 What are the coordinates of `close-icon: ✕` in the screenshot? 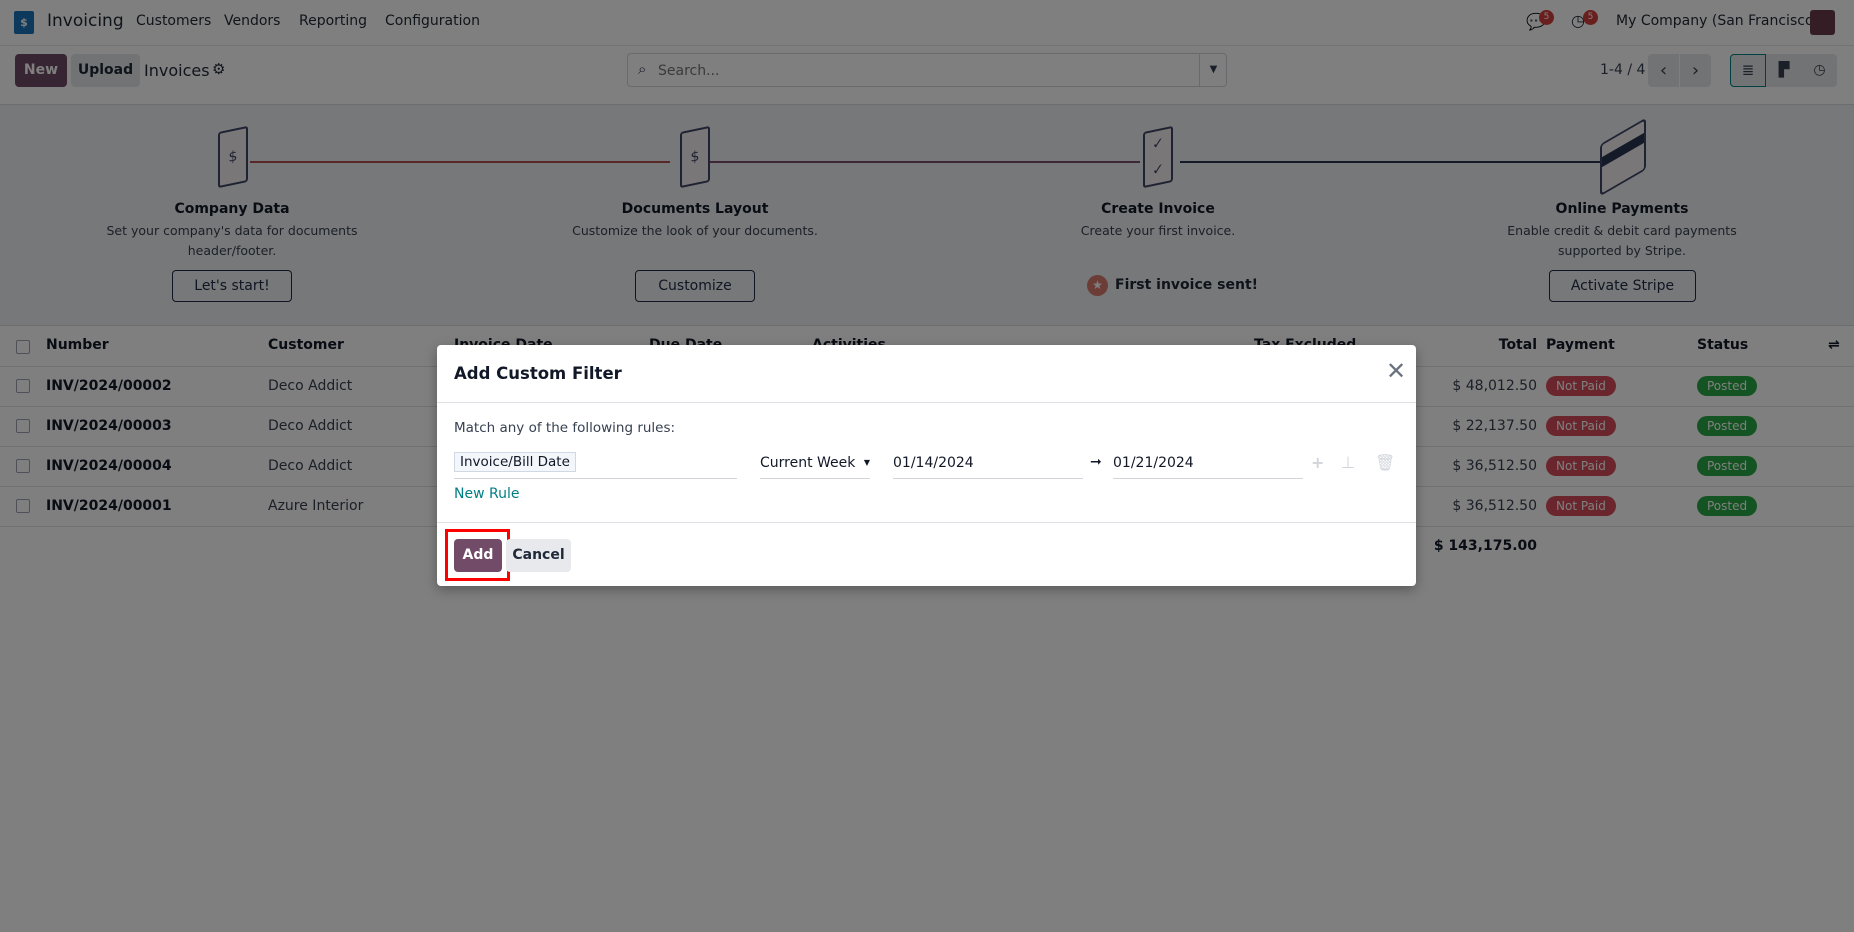 It's located at (1396, 371).